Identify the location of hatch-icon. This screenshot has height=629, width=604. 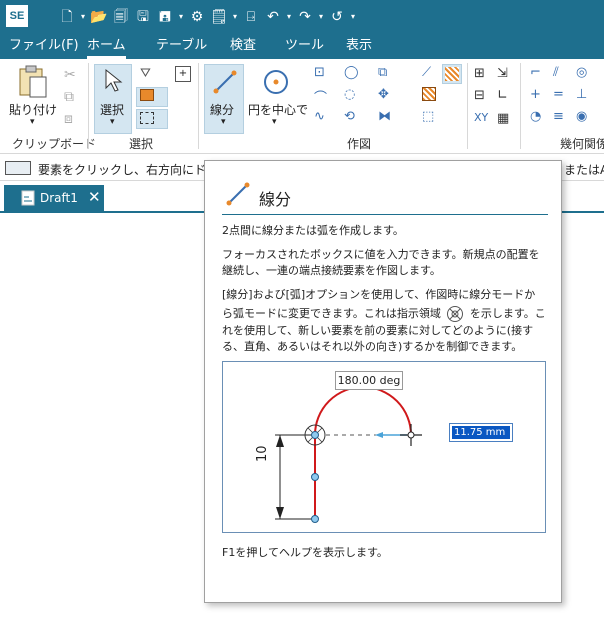
(452, 74).